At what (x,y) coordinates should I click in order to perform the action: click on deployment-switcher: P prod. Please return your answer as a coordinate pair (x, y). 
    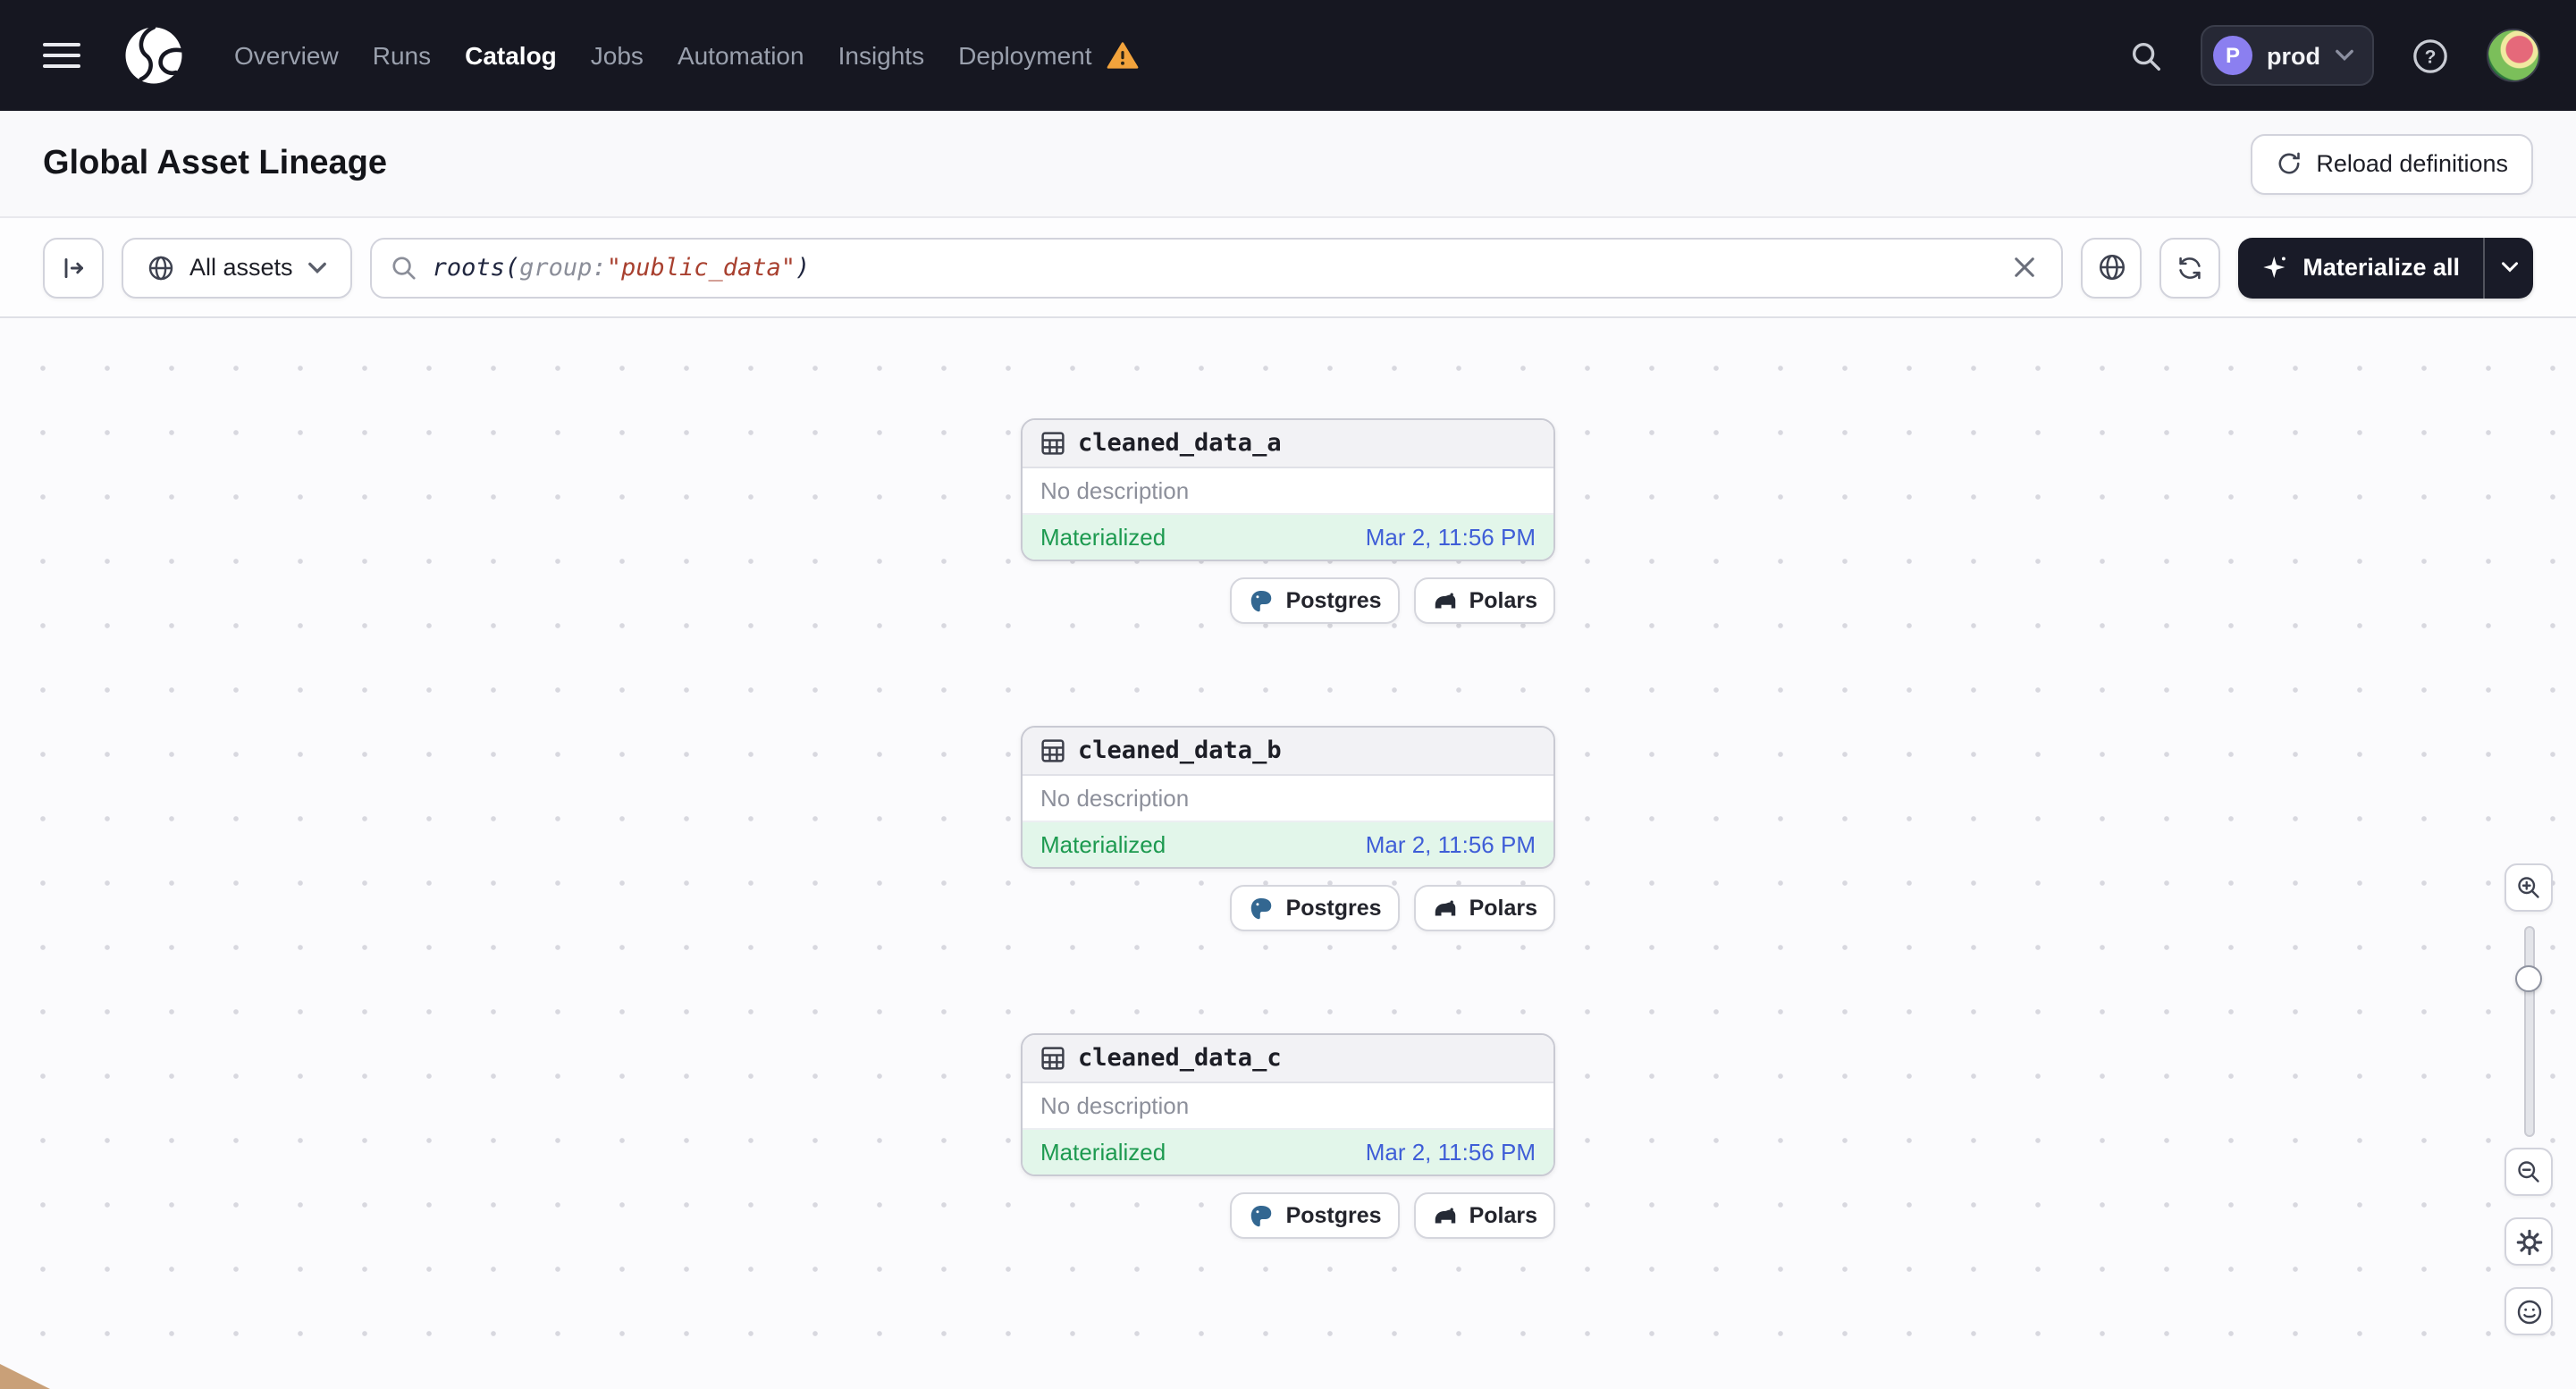
    Looking at the image, I should click on (2288, 55).